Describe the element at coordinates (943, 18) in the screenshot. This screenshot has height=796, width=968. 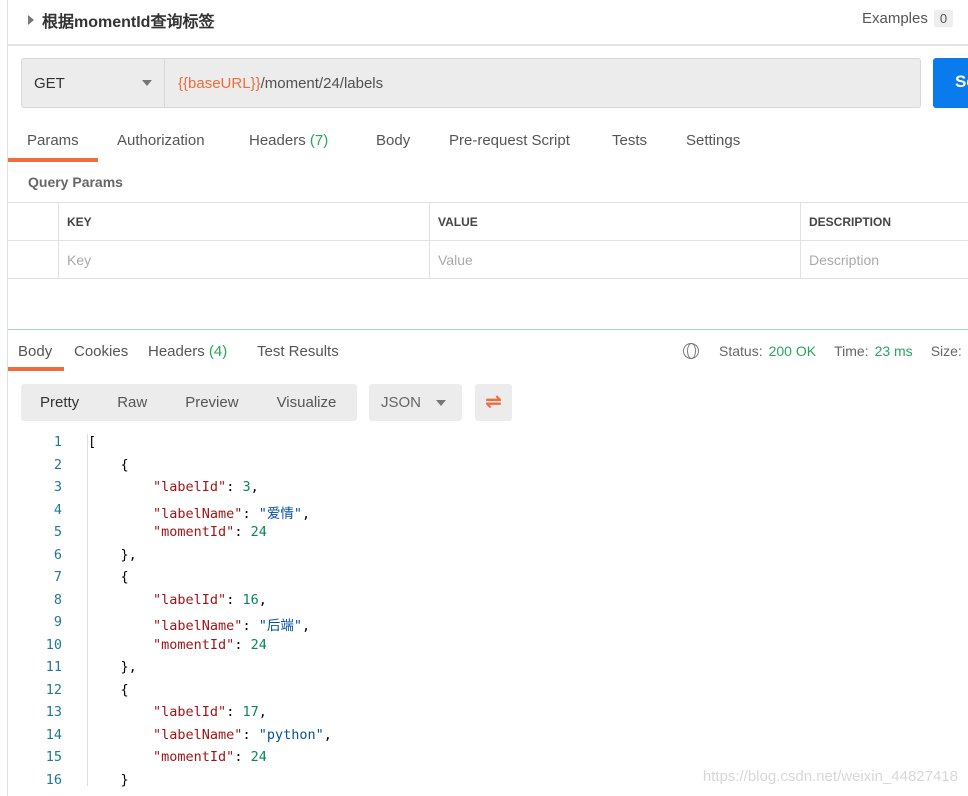
I see `examples-count: 0` at that location.